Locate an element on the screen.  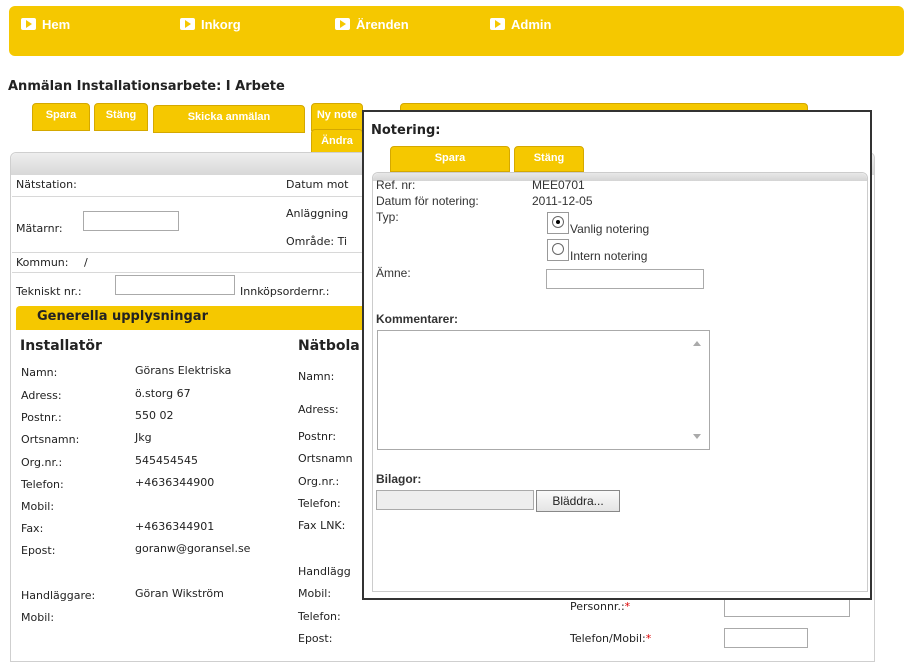
tab-spara: Spara is located at coordinates (61, 117).